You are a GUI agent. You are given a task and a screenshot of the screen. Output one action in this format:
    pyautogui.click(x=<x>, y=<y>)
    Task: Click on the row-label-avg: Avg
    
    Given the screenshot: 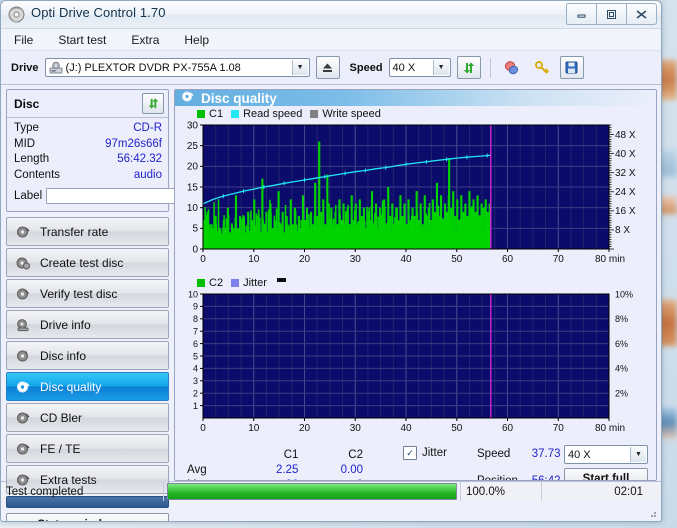 What is the action you would take?
    pyautogui.click(x=197, y=470)
    